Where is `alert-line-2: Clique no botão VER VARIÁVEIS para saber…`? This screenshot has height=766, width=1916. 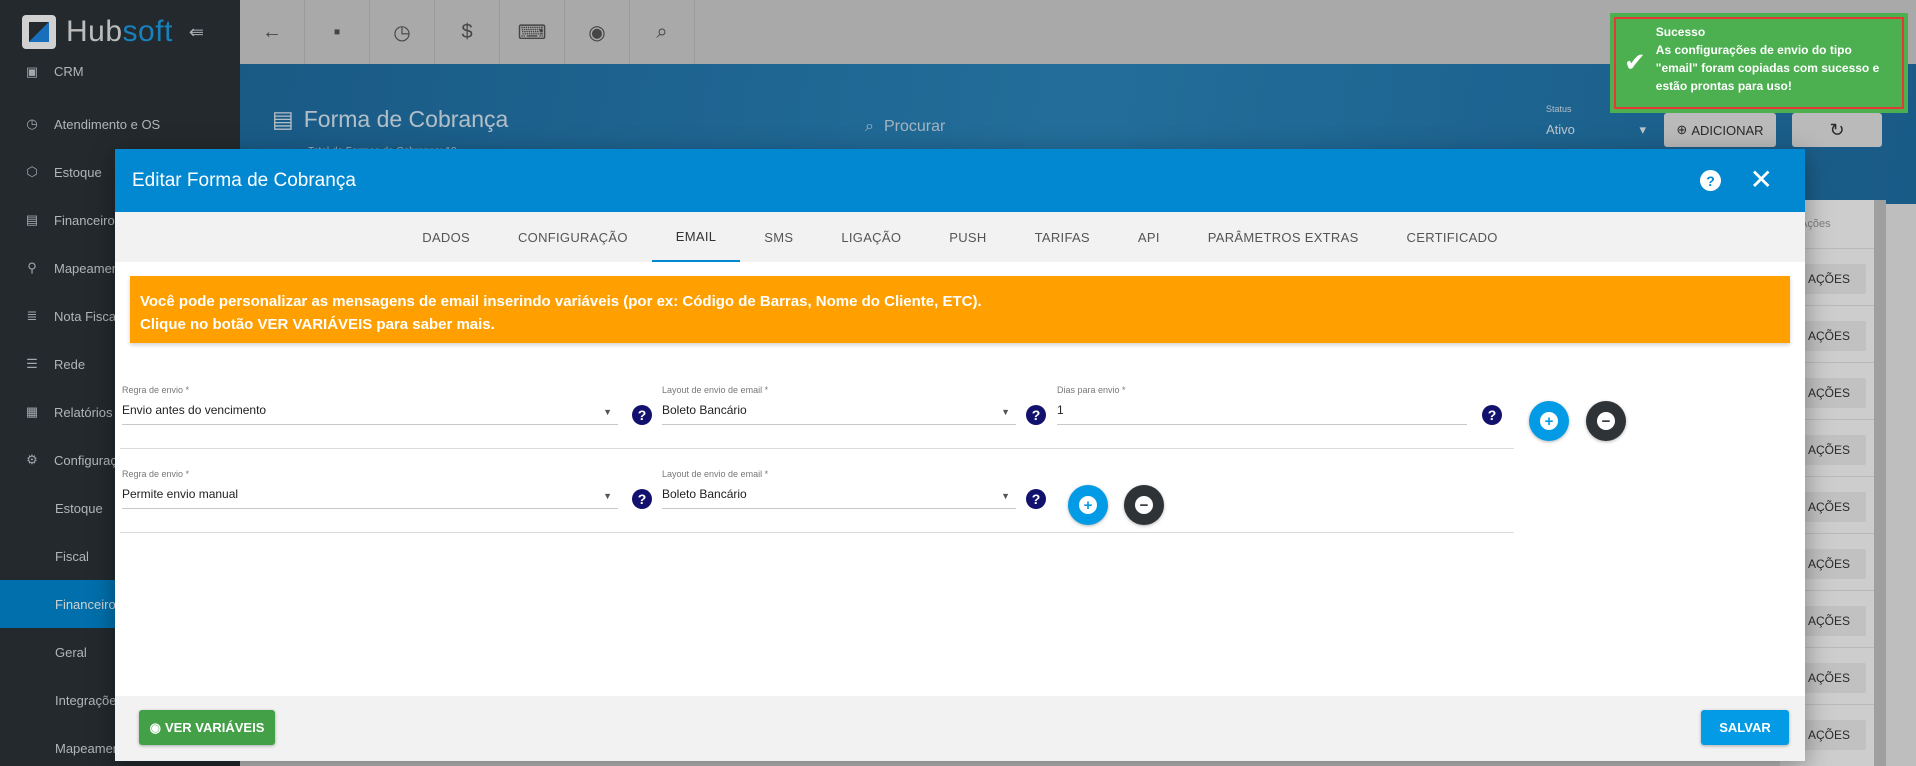 alert-line-2: Clique no botão VER VARIÁVEIS para saber… is located at coordinates (317, 324).